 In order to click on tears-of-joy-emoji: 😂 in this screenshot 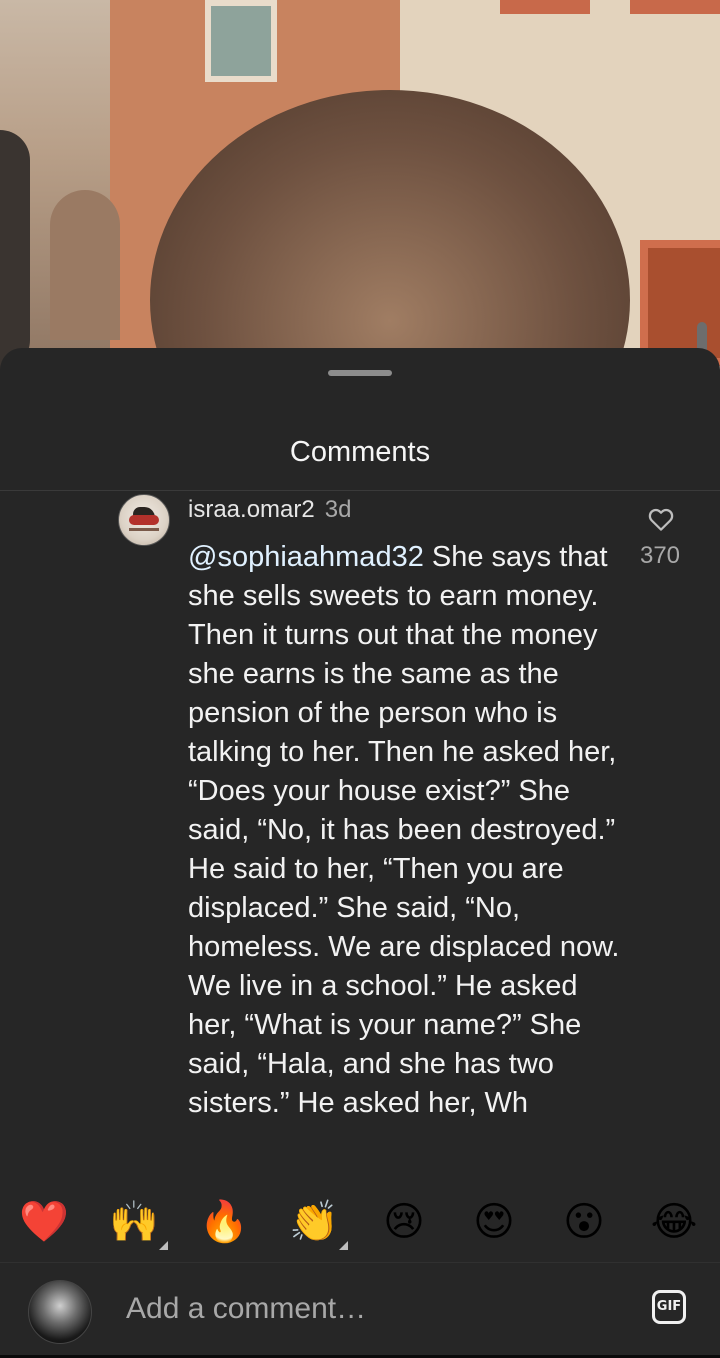, I will do `click(674, 1222)`.